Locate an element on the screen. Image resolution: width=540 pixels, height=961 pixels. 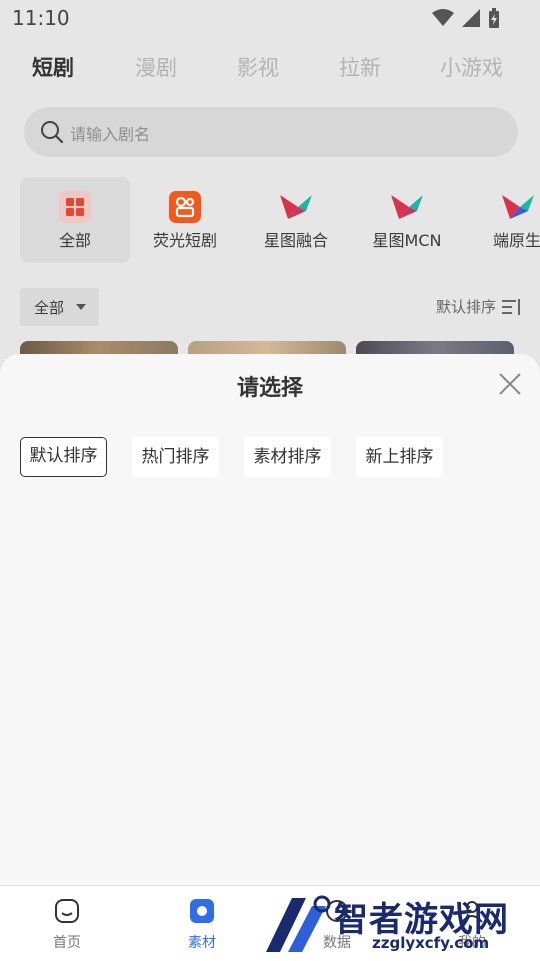
native-icon is located at coordinates (518, 207).